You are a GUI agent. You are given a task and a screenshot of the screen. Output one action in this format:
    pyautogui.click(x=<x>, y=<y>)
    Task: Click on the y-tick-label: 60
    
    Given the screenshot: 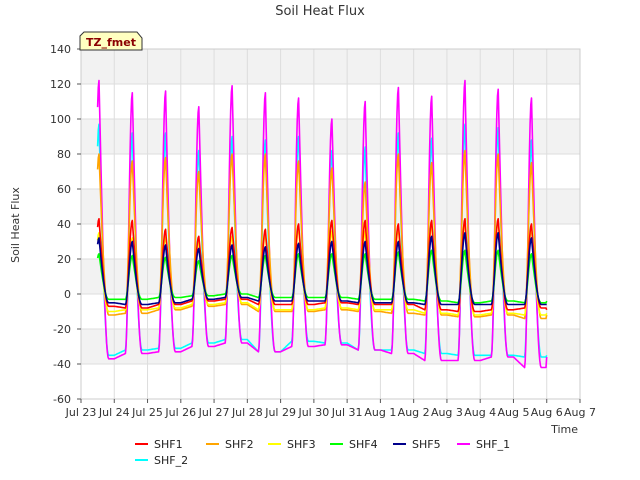 What is the action you would take?
    pyautogui.click(x=64, y=189)
    